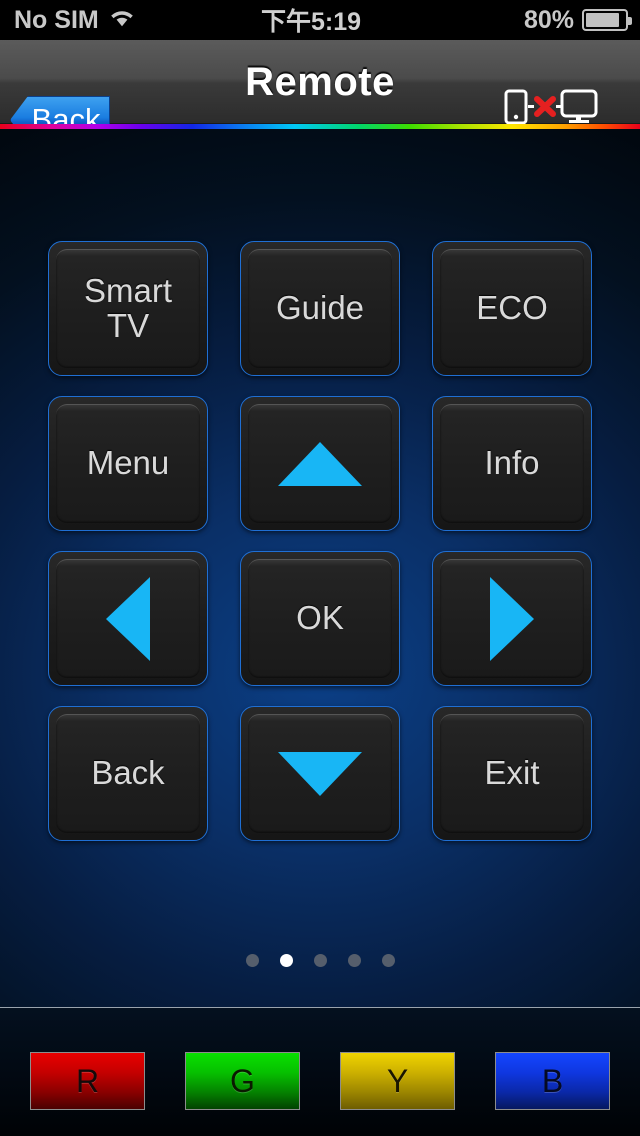 The width and height of the screenshot is (640, 1136). What do you see at coordinates (545, 107) in the screenshot?
I see `phone-disconnected-tv-icon` at bounding box center [545, 107].